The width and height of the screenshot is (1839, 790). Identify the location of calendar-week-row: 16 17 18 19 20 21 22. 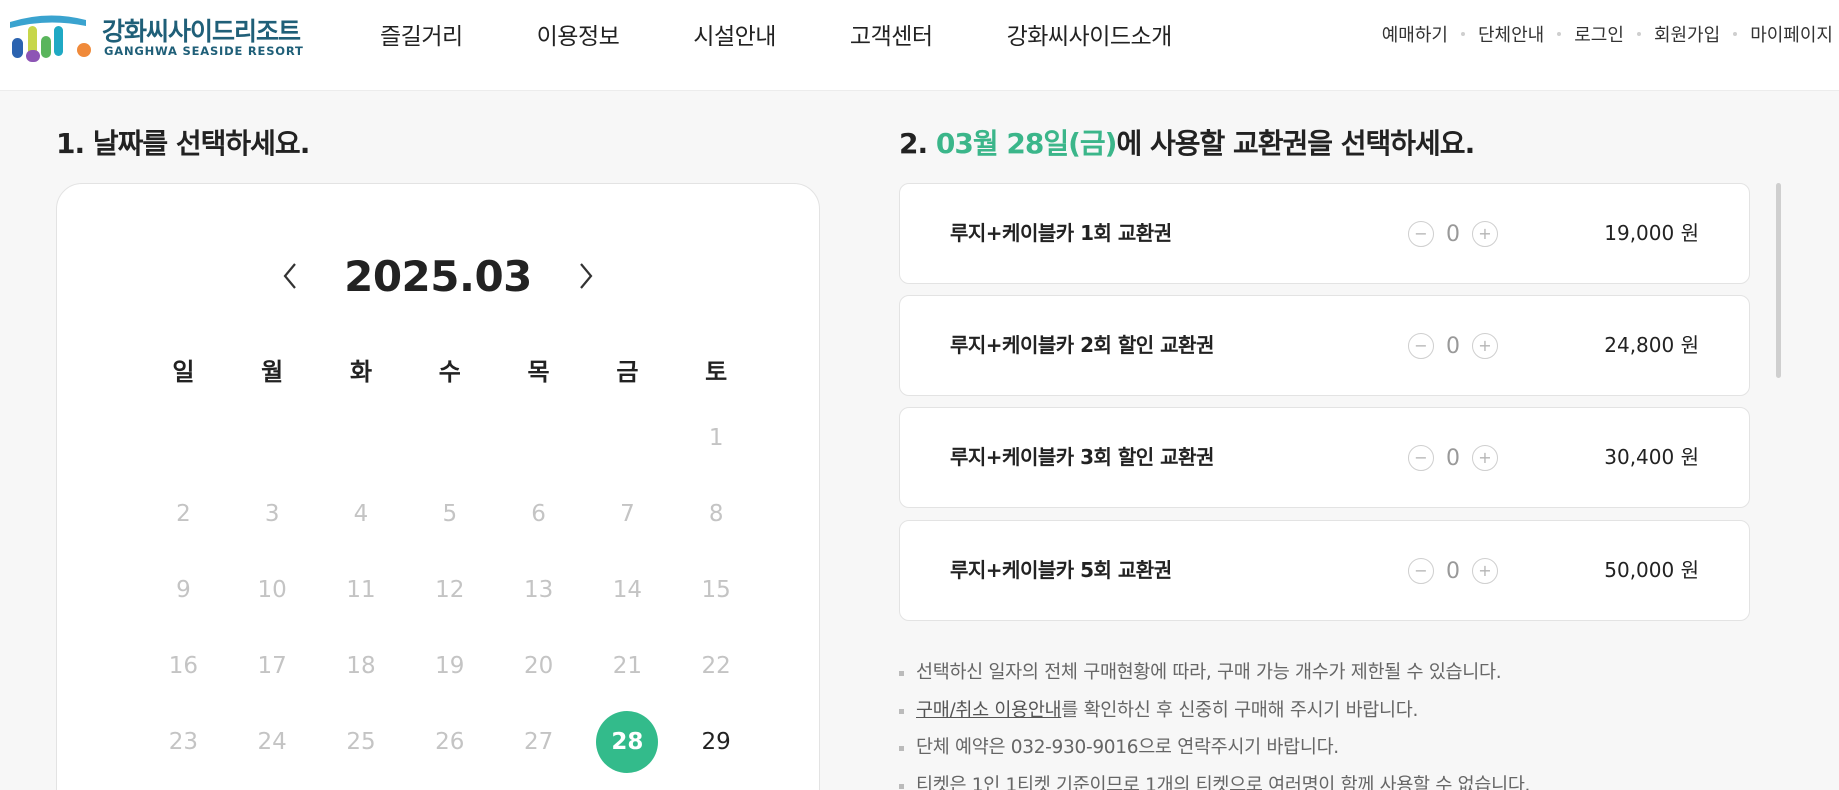
(450, 666).